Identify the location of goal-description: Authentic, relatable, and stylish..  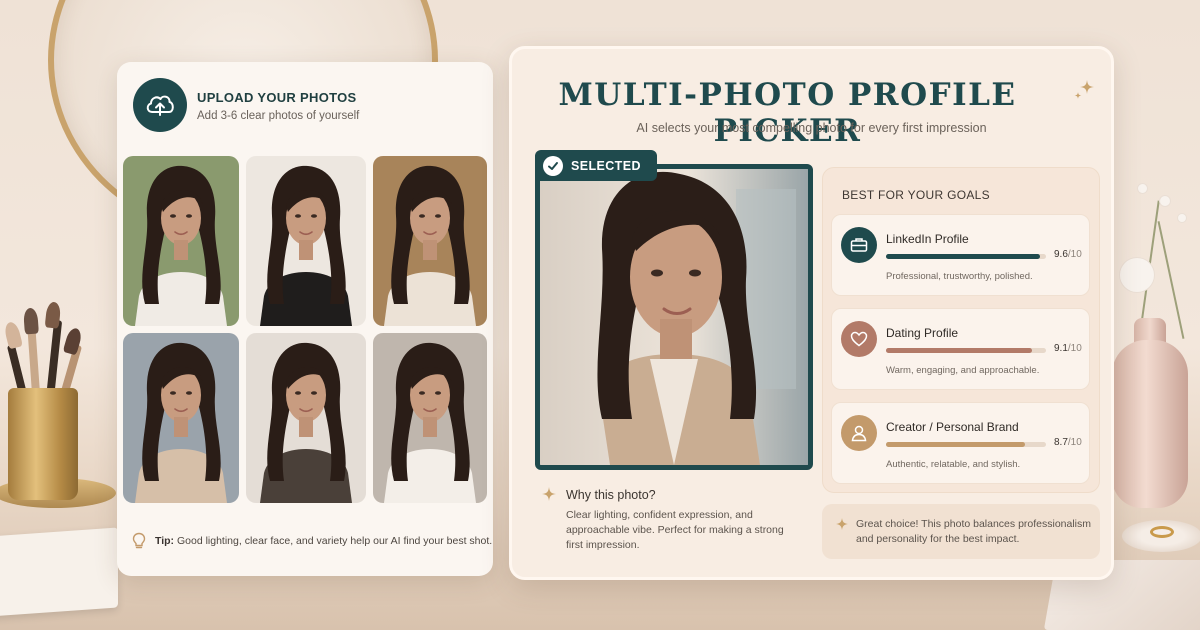
(953, 464).